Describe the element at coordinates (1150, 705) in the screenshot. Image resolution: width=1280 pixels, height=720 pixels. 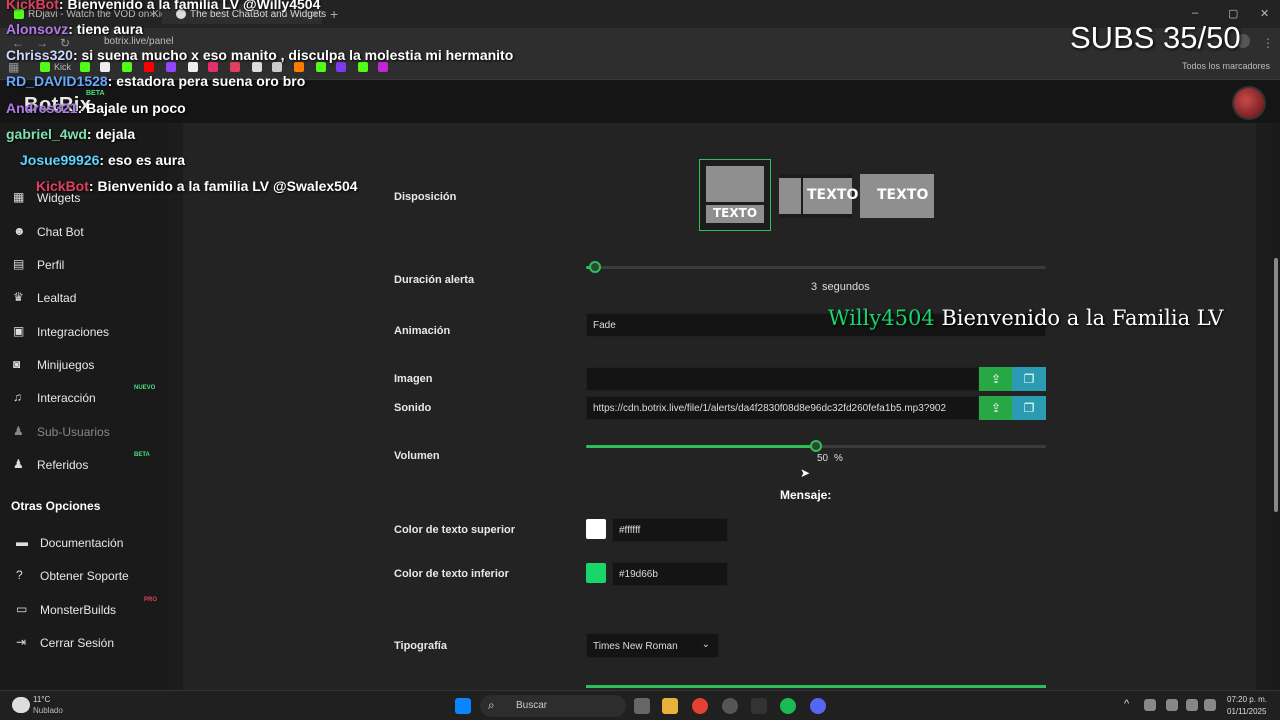
I see `tray-icon` at that location.